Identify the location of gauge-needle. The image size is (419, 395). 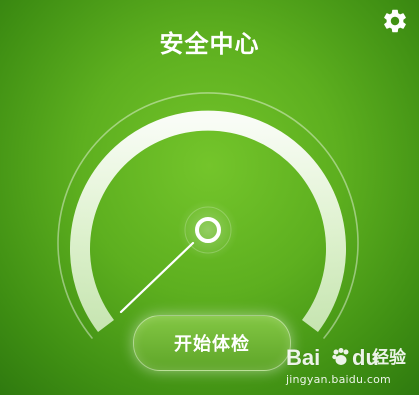
(157, 277).